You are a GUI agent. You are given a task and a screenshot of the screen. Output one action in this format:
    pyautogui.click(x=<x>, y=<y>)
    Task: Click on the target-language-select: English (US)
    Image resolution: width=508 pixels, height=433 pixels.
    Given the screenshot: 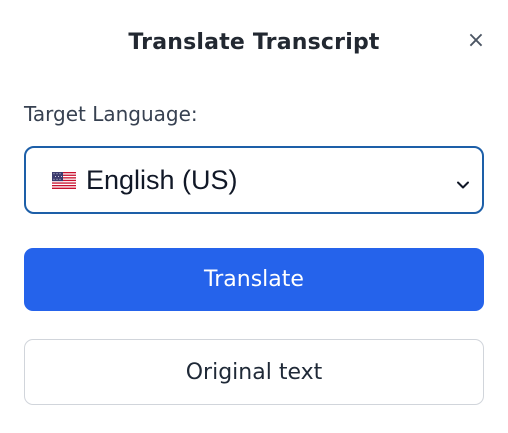 What is the action you would take?
    pyautogui.click(x=254, y=180)
    